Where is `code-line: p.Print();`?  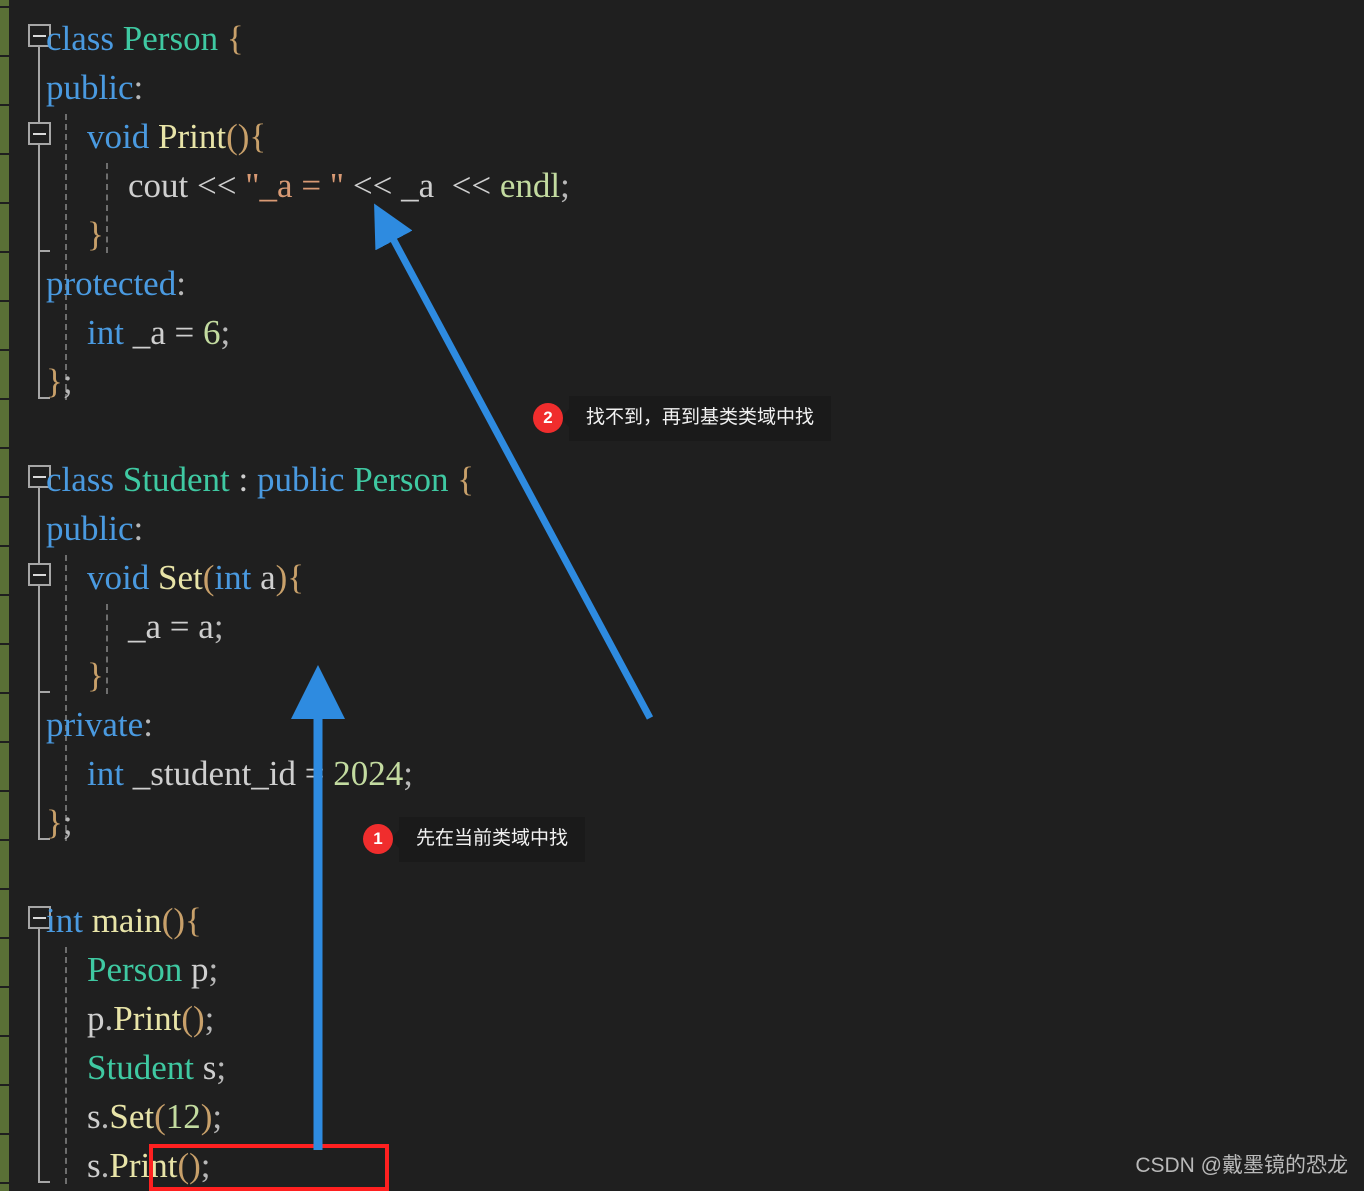 code-line: p.Print(); is located at coordinates (150, 1018).